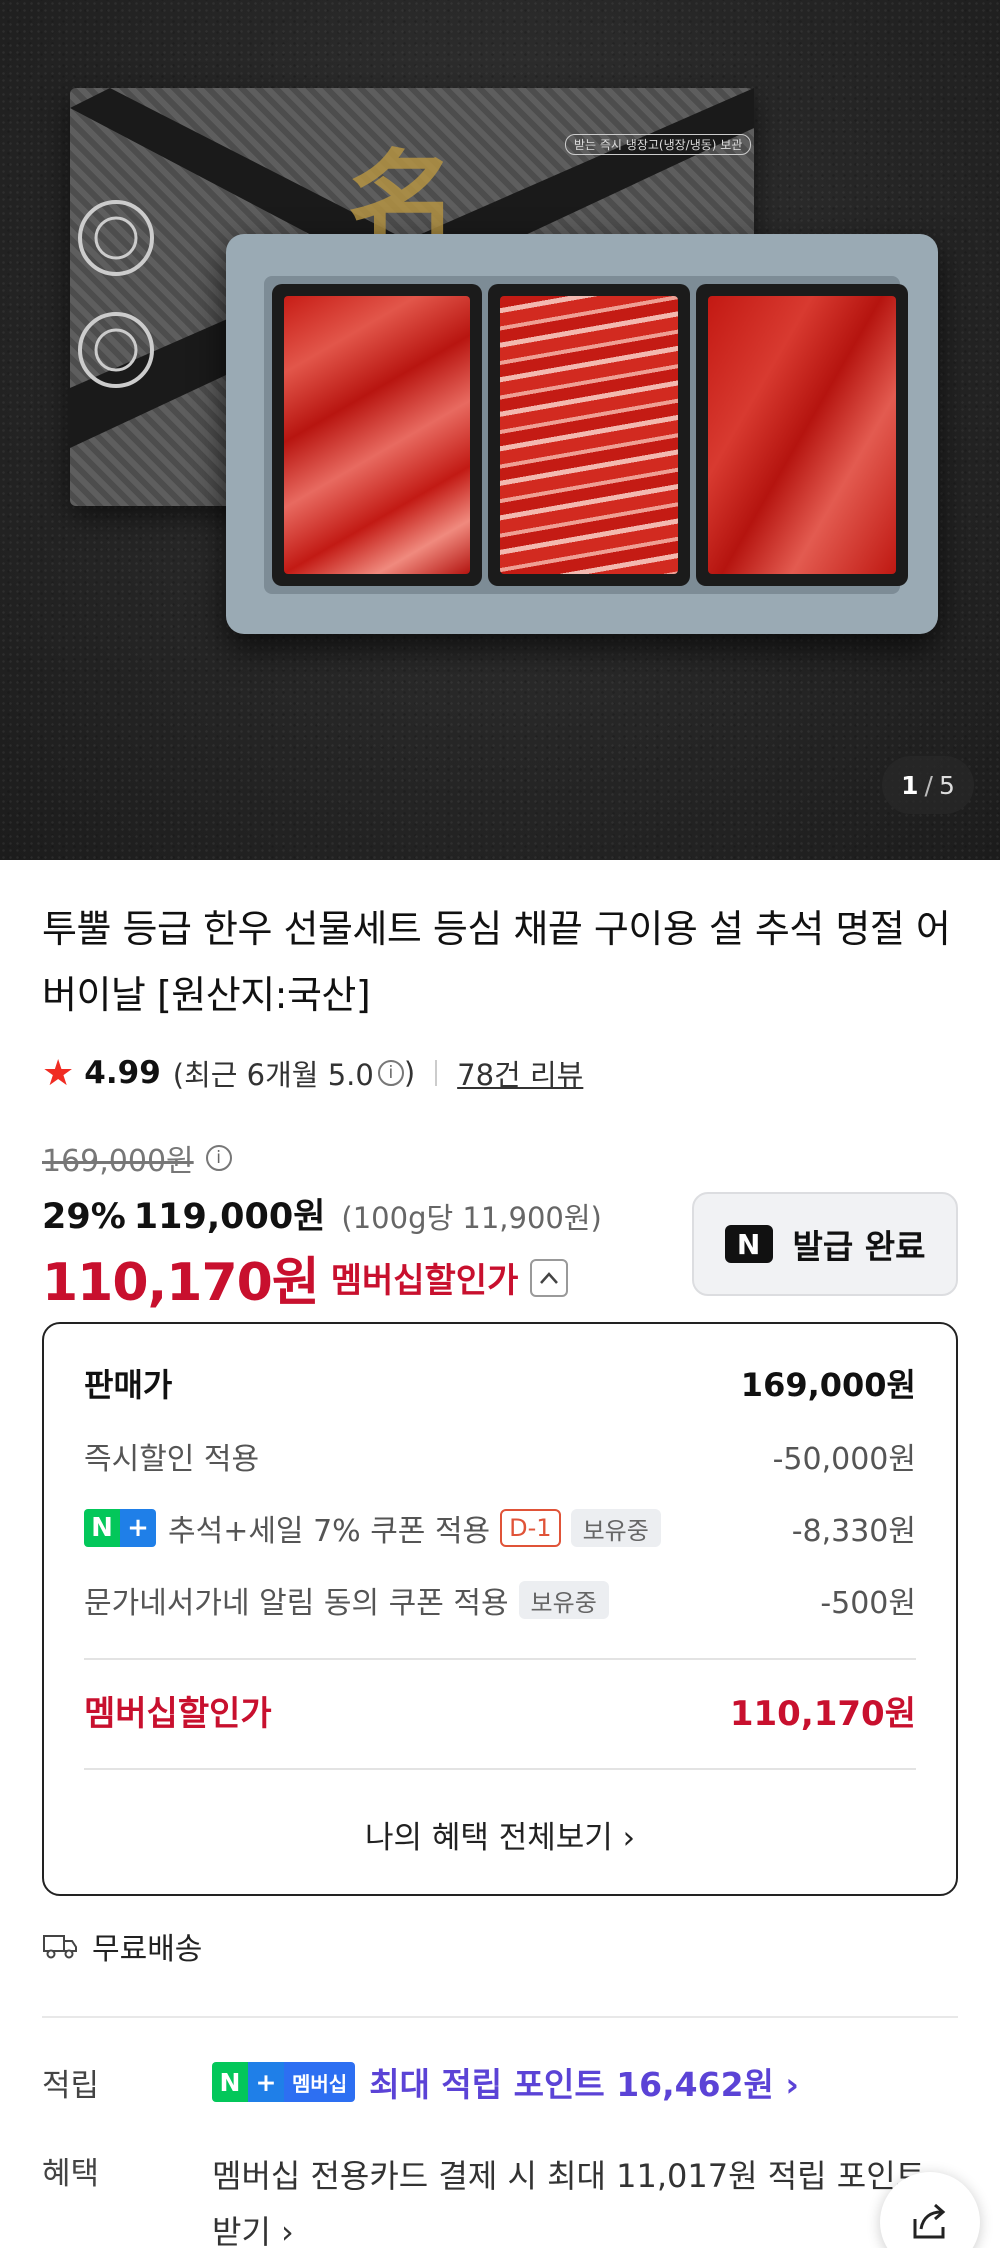 The height and width of the screenshot is (2248, 1000). What do you see at coordinates (178, 1714) in the screenshot?
I see `member-total-label: 멤버십할인가` at bounding box center [178, 1714].